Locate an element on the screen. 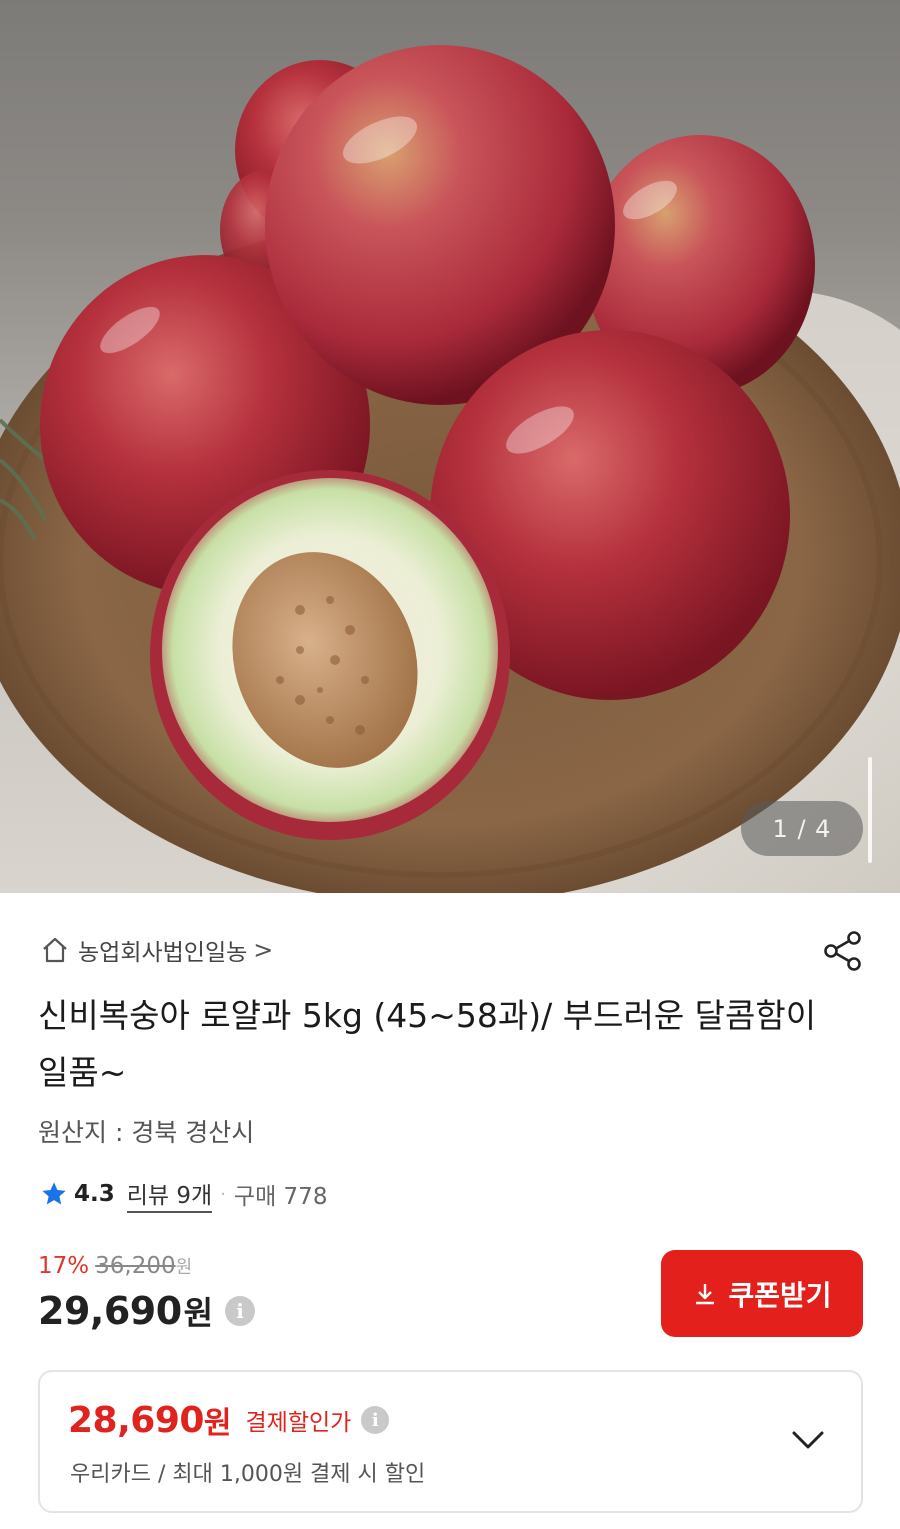 This screenshot has width=900, height=1529. download-arrow-icon is located at coordinates (705, 1293).